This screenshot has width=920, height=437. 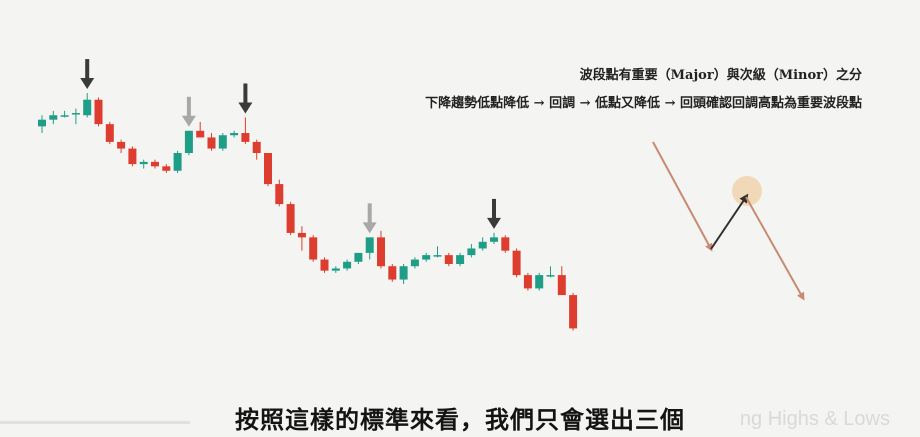 I want to click on minor-swing-arrow-icon, so click(x=188, y=111).